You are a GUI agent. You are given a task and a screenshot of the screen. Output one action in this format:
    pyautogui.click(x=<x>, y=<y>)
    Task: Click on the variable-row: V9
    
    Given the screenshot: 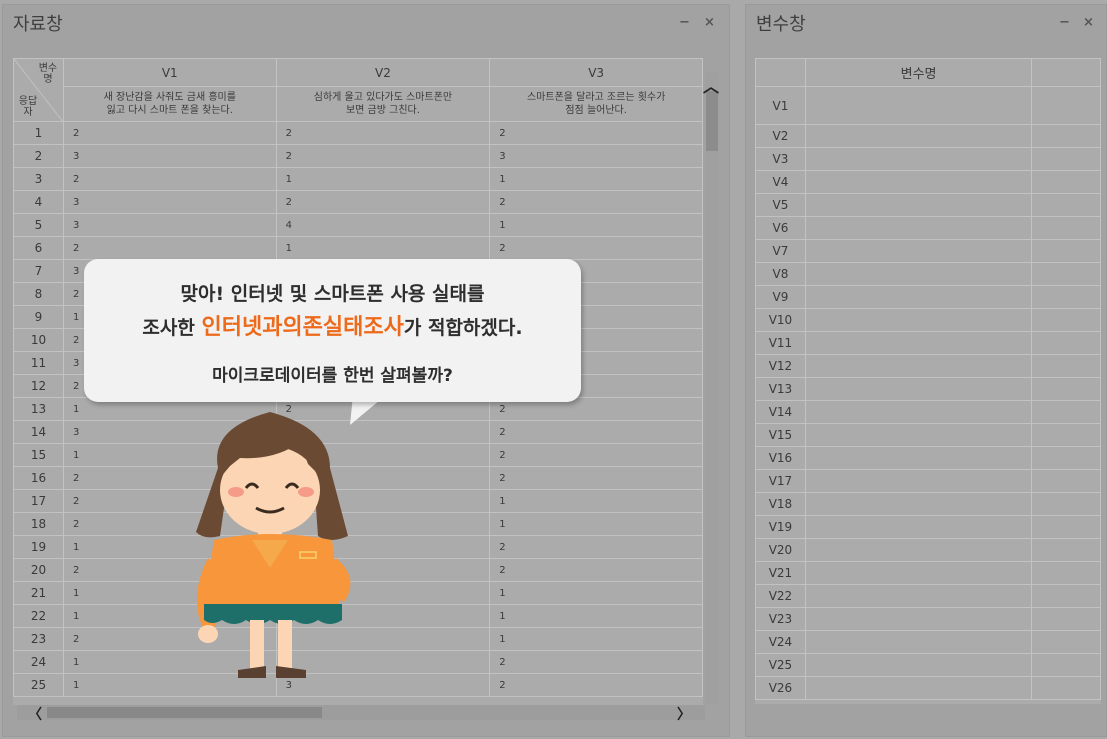 What is the action you would take?
    pyautogui.click(x=928, y=297)
    